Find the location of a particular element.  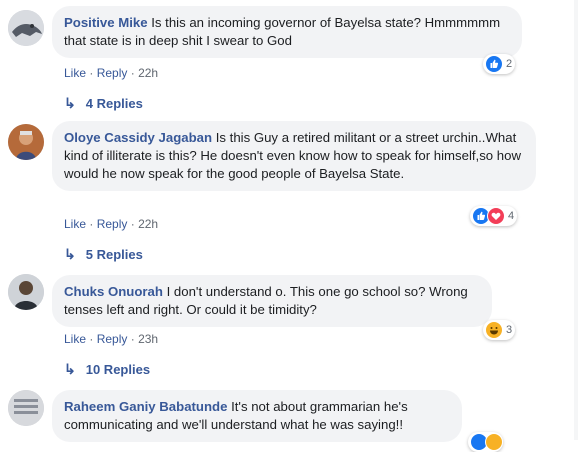

reaction-summary is located at coordinates (485, 442).